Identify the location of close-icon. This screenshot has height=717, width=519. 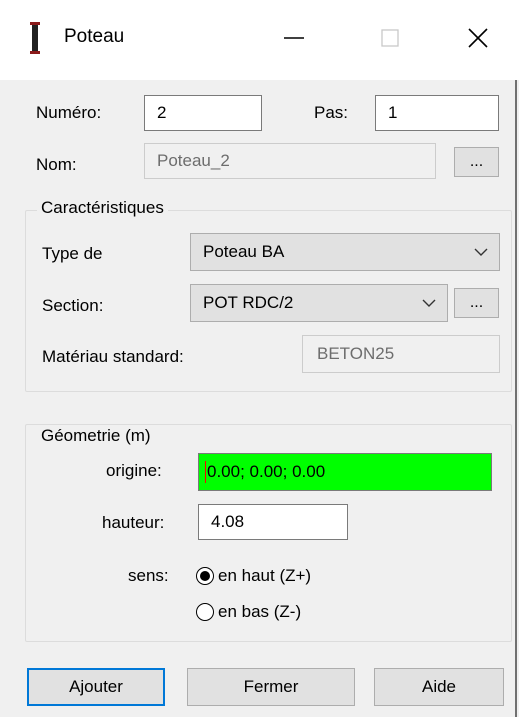
(478, 38).